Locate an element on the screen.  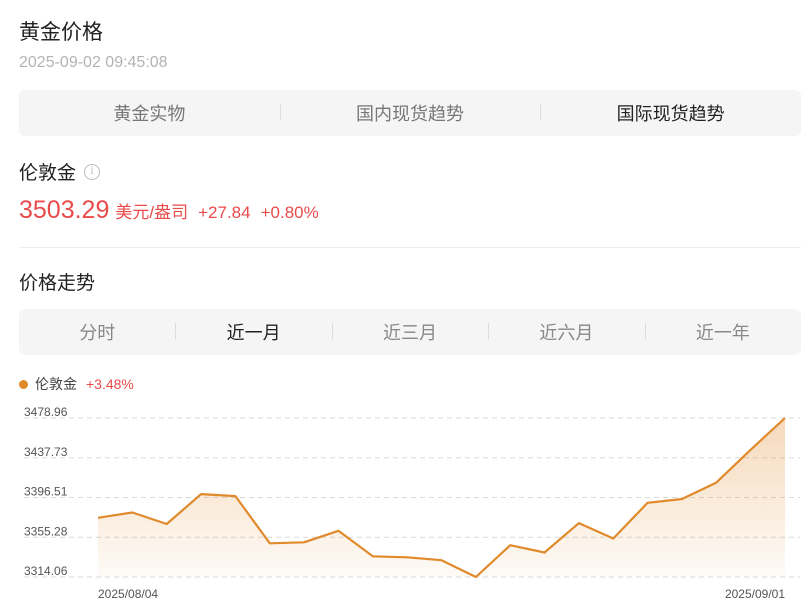
range-tab-3-months: 近三月 is located at coordinates (409, 332).